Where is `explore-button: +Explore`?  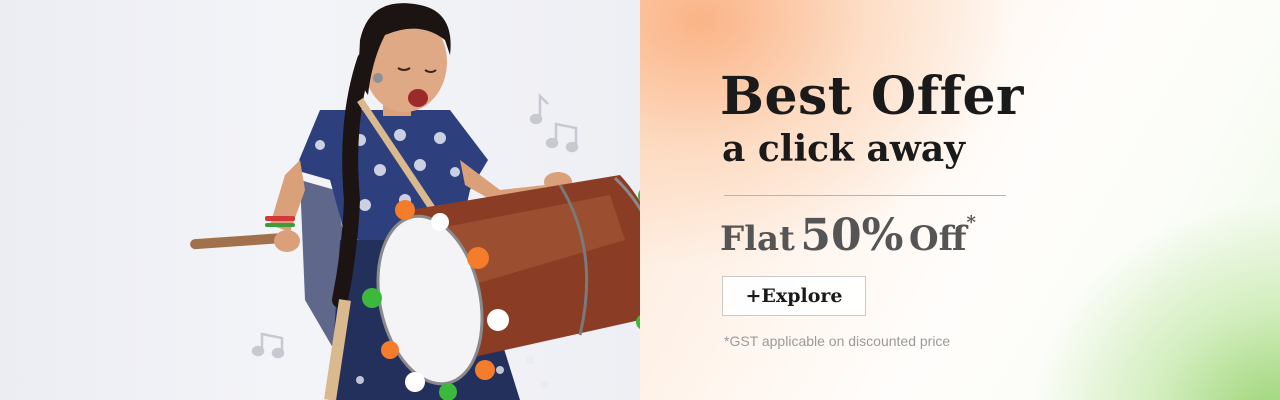
explore-button: +Explore is located at coordinates (794, 296).